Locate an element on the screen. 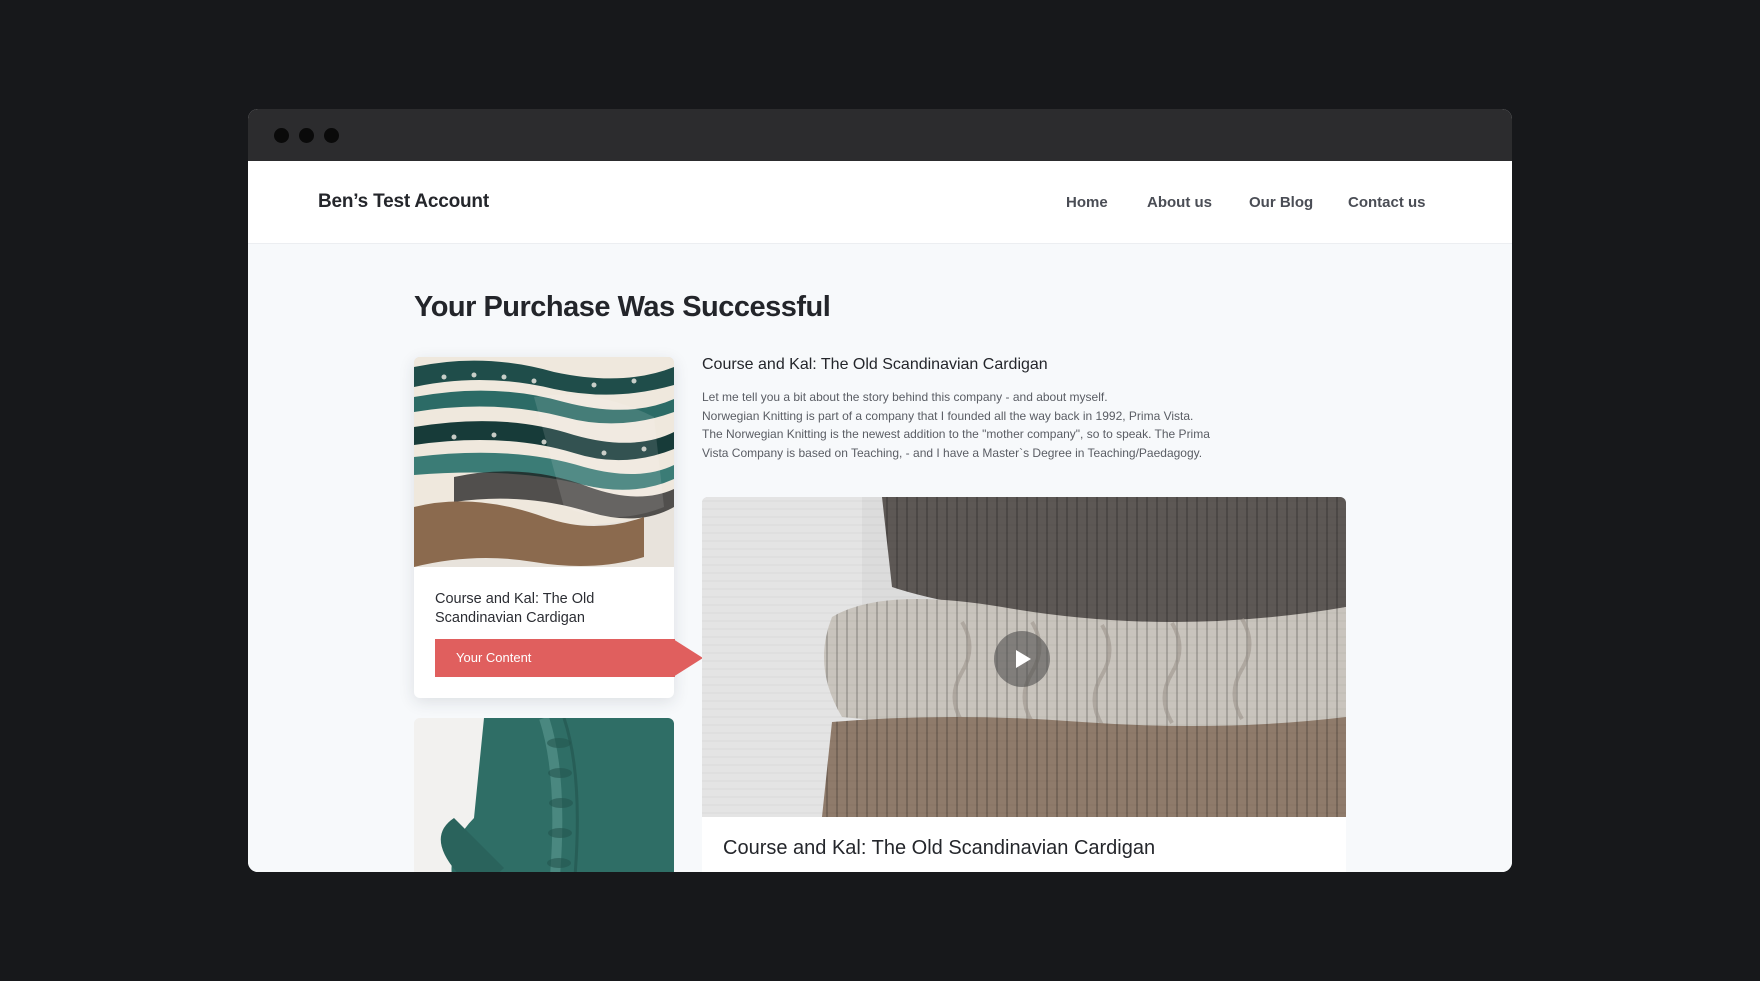  window-maximize-dot is located at coordinates (331, 135).